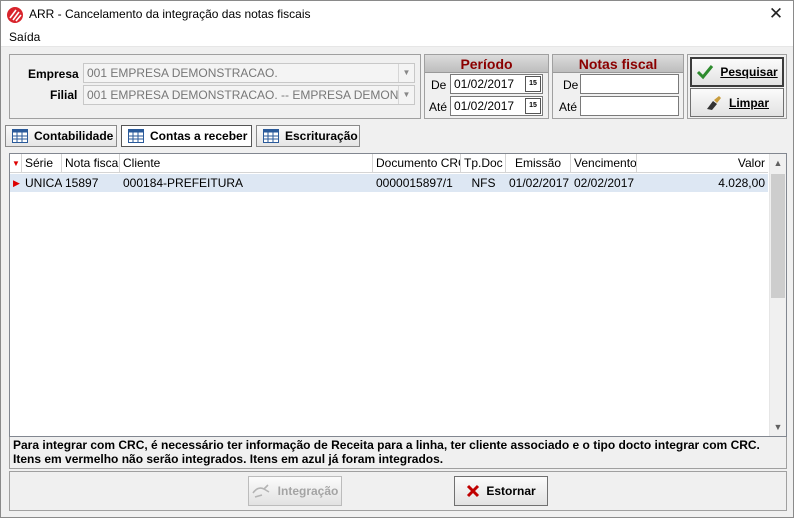  I want to click on notas-title: Notas fiscal, so click(618, 64).